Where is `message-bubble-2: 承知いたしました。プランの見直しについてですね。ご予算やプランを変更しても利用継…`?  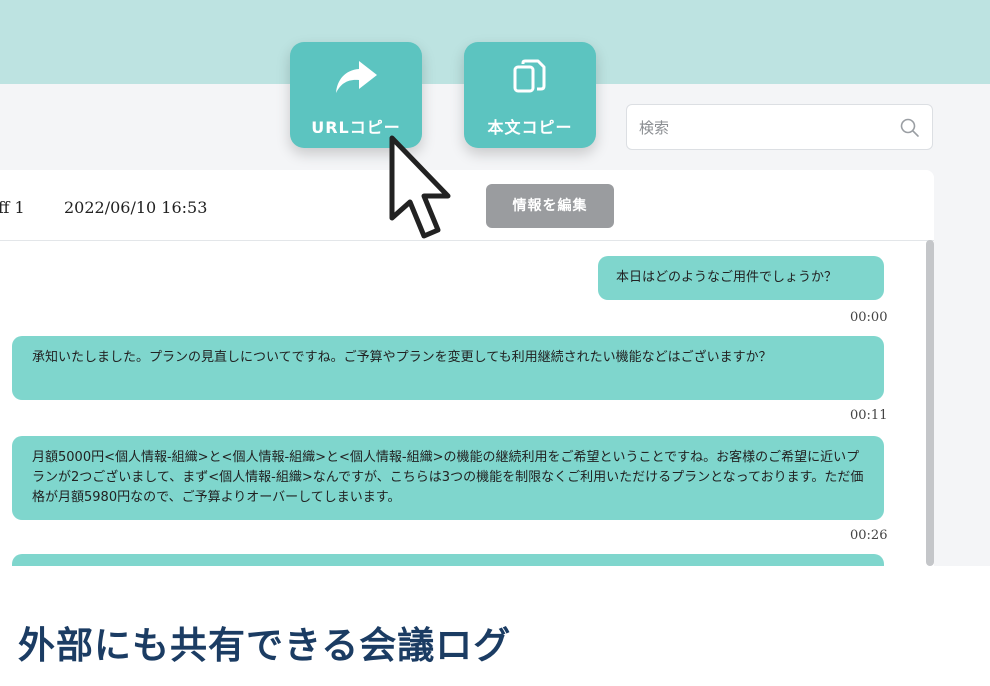 message-bubble-2: 承知いたしました。プランの見直しについてですね。ご予算やプランを変更しても利用継… is located at coordinates (448, 368).